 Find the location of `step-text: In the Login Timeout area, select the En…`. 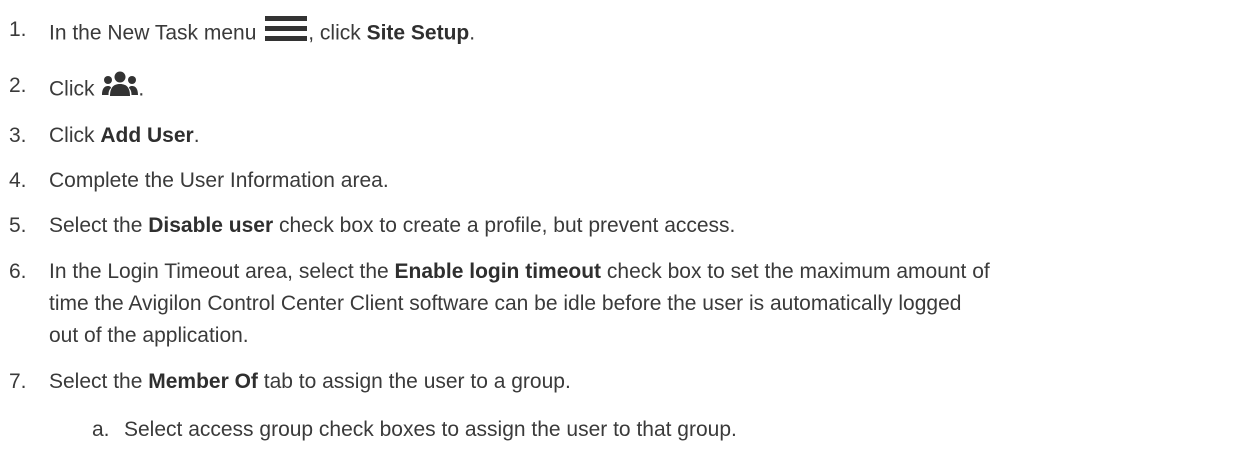

step-text: In the Login Timeout area, select the En… is located at coordinates (519, 271).